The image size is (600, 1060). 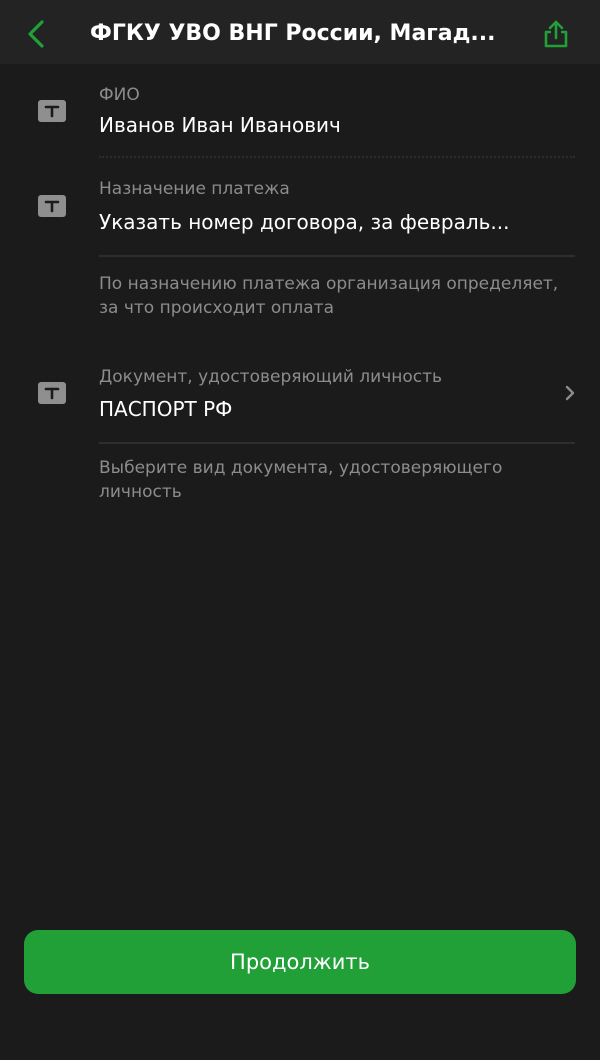 I want to click on chevron-right-icon, so click(x=570, y=393).